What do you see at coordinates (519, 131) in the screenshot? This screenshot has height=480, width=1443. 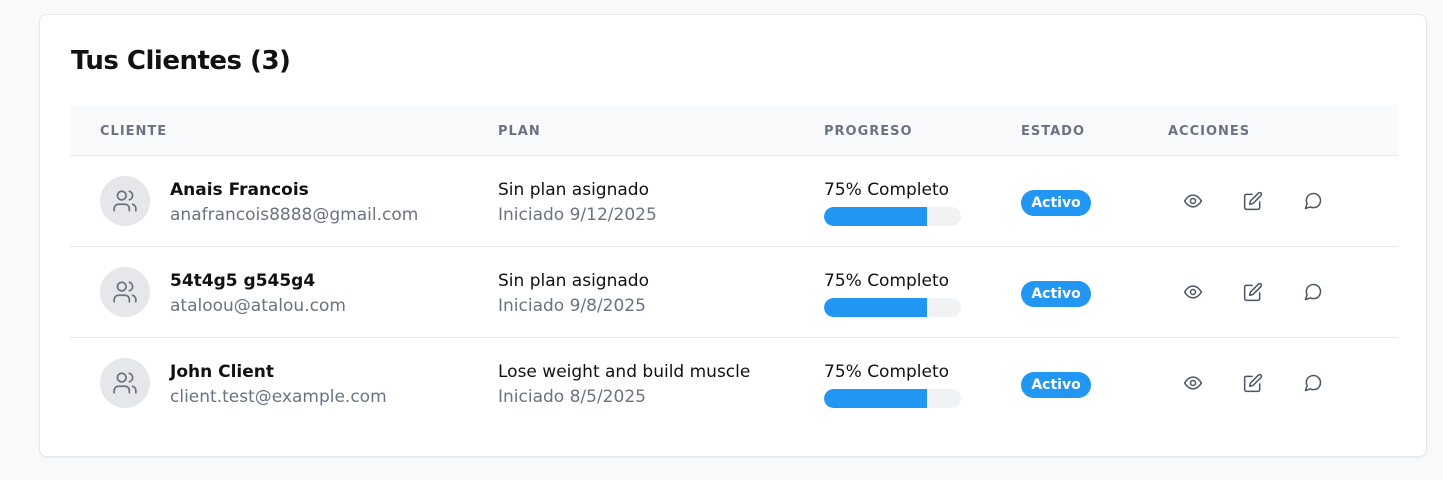 I see `column-header-plan: PLAN` at bounding box center [519, 131].